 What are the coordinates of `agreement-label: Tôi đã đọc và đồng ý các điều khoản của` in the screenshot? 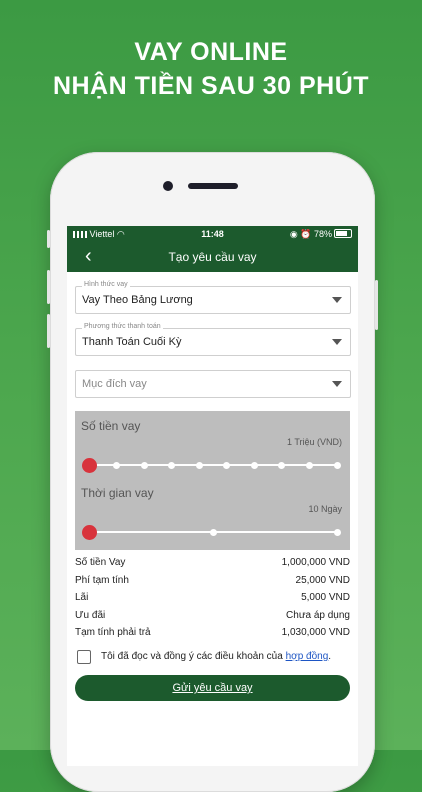 It's located at (193, 656).